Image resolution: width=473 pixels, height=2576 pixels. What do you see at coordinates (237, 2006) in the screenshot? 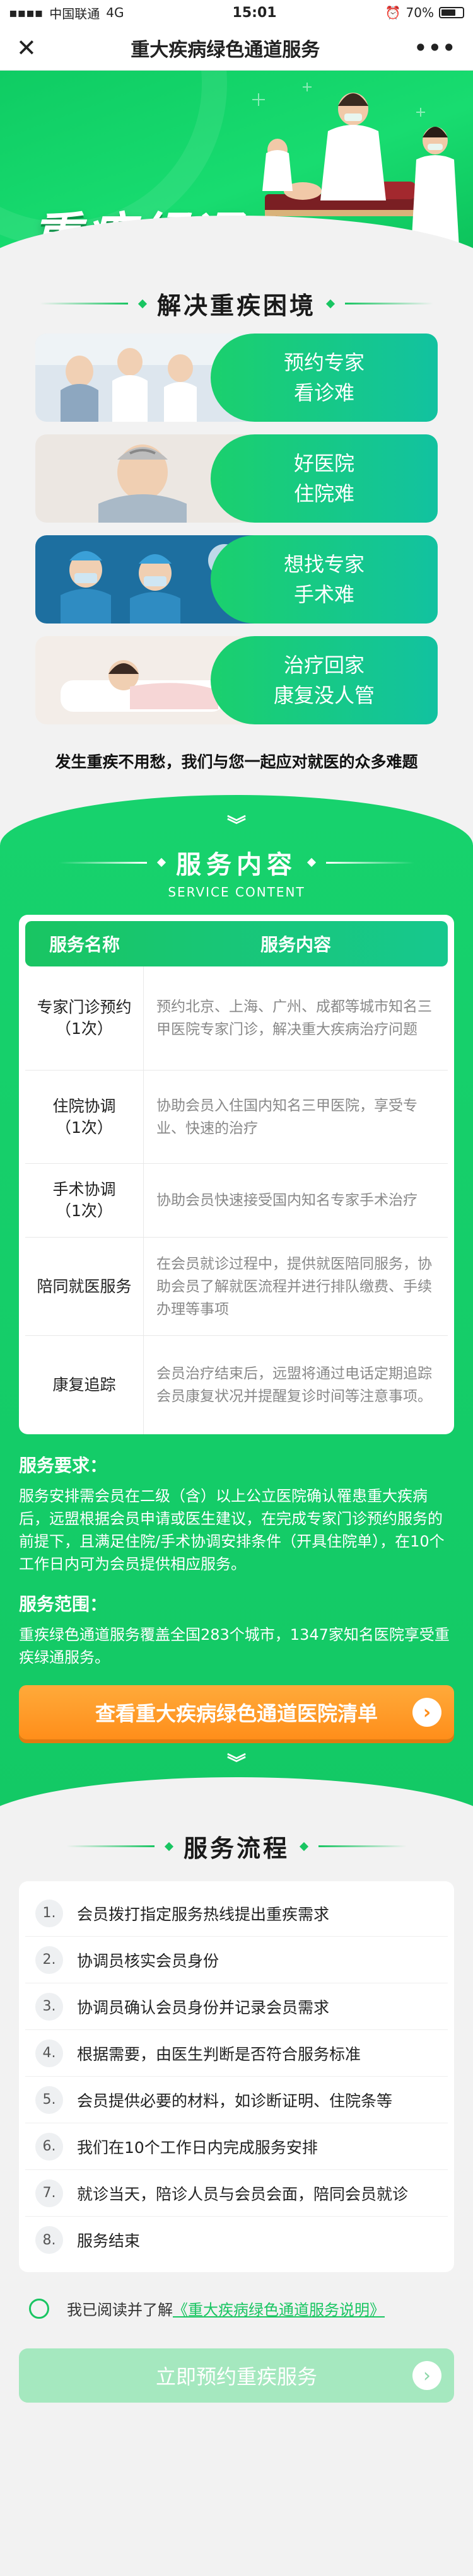
I see `list-item: 3. 协调员确认会员身份并记录会员需求` at bounding box center [237, 2006].